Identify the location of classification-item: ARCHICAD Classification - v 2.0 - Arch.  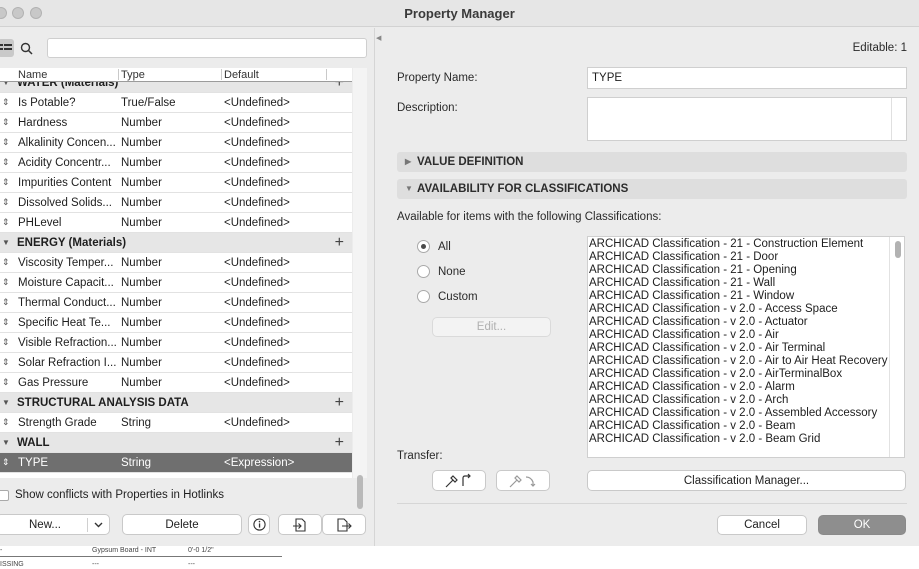
(739, 400).